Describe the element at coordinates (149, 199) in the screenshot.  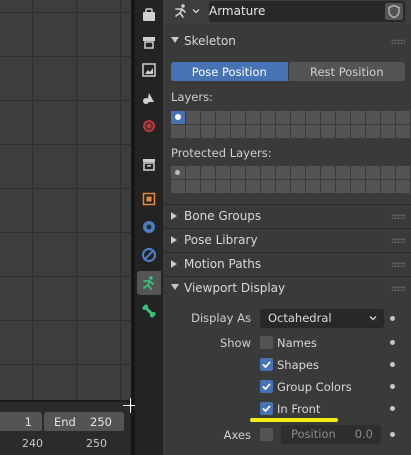
I see `tab-object` at that location.